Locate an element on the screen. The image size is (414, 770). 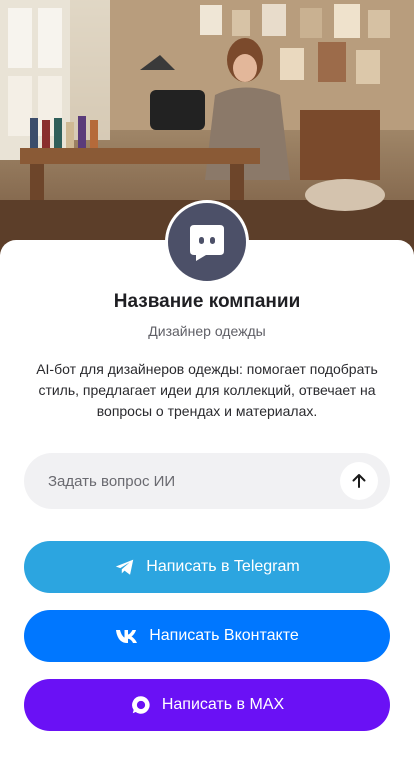
arrow-up-icon is located at coordinates (359, 481).